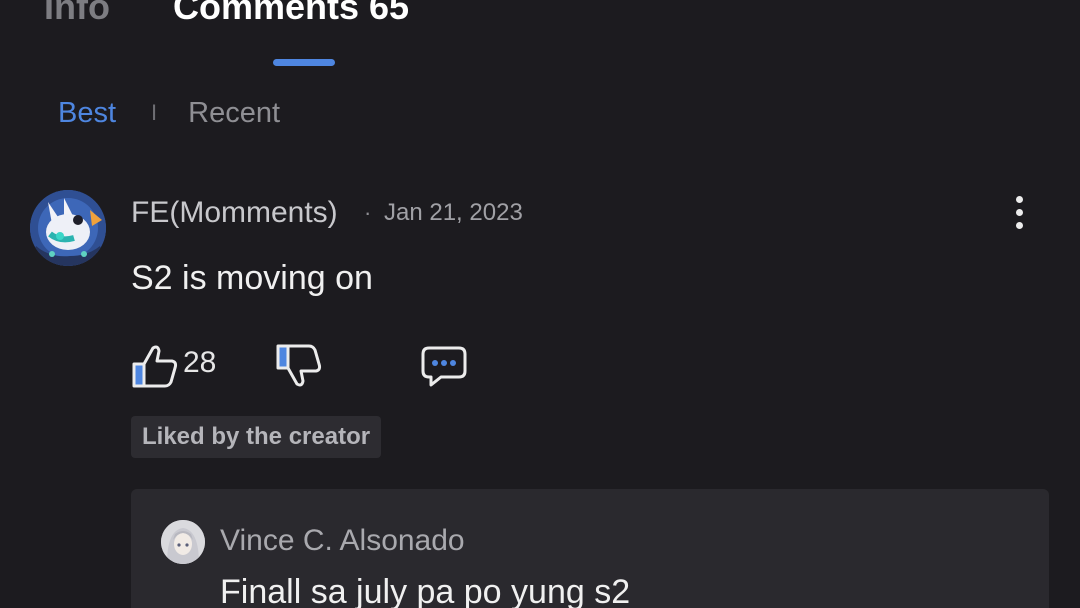 This screenshot has width=1080, height=608. I want to click on comment-text: S2 is moving on, so click(252, 278).